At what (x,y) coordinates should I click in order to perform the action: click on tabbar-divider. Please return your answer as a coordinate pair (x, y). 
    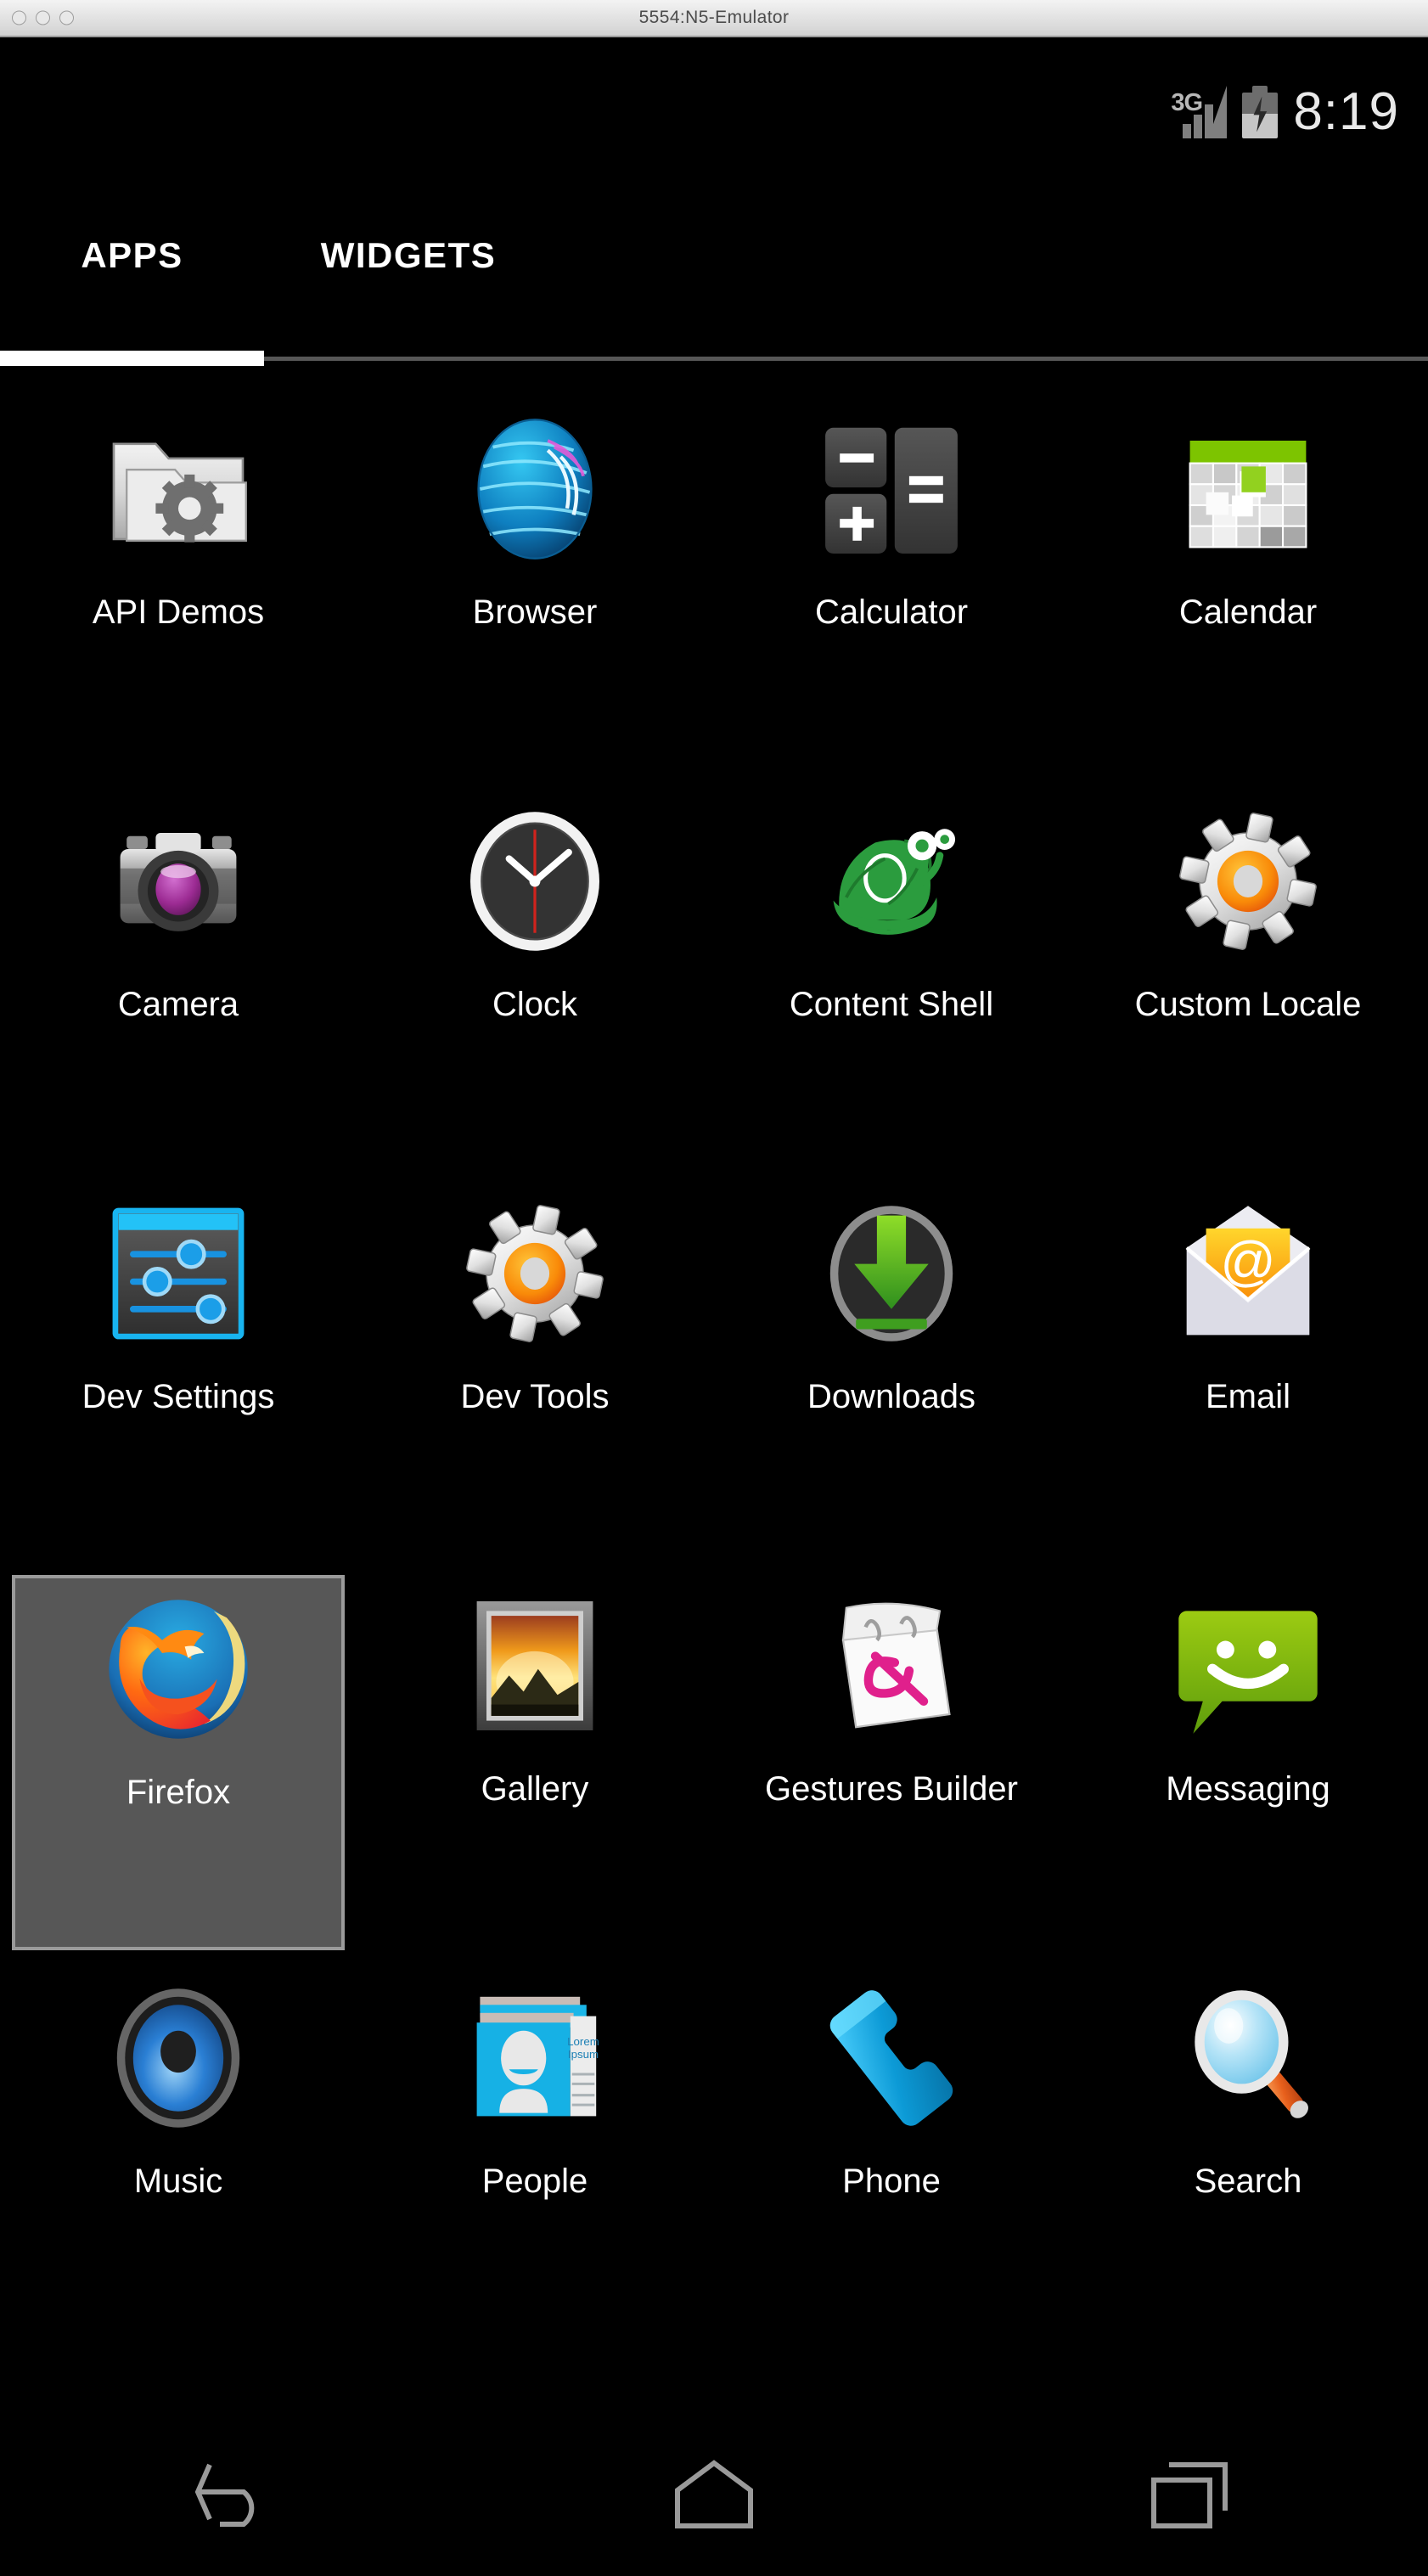
    Looking at the image, I should click on (714, 378).